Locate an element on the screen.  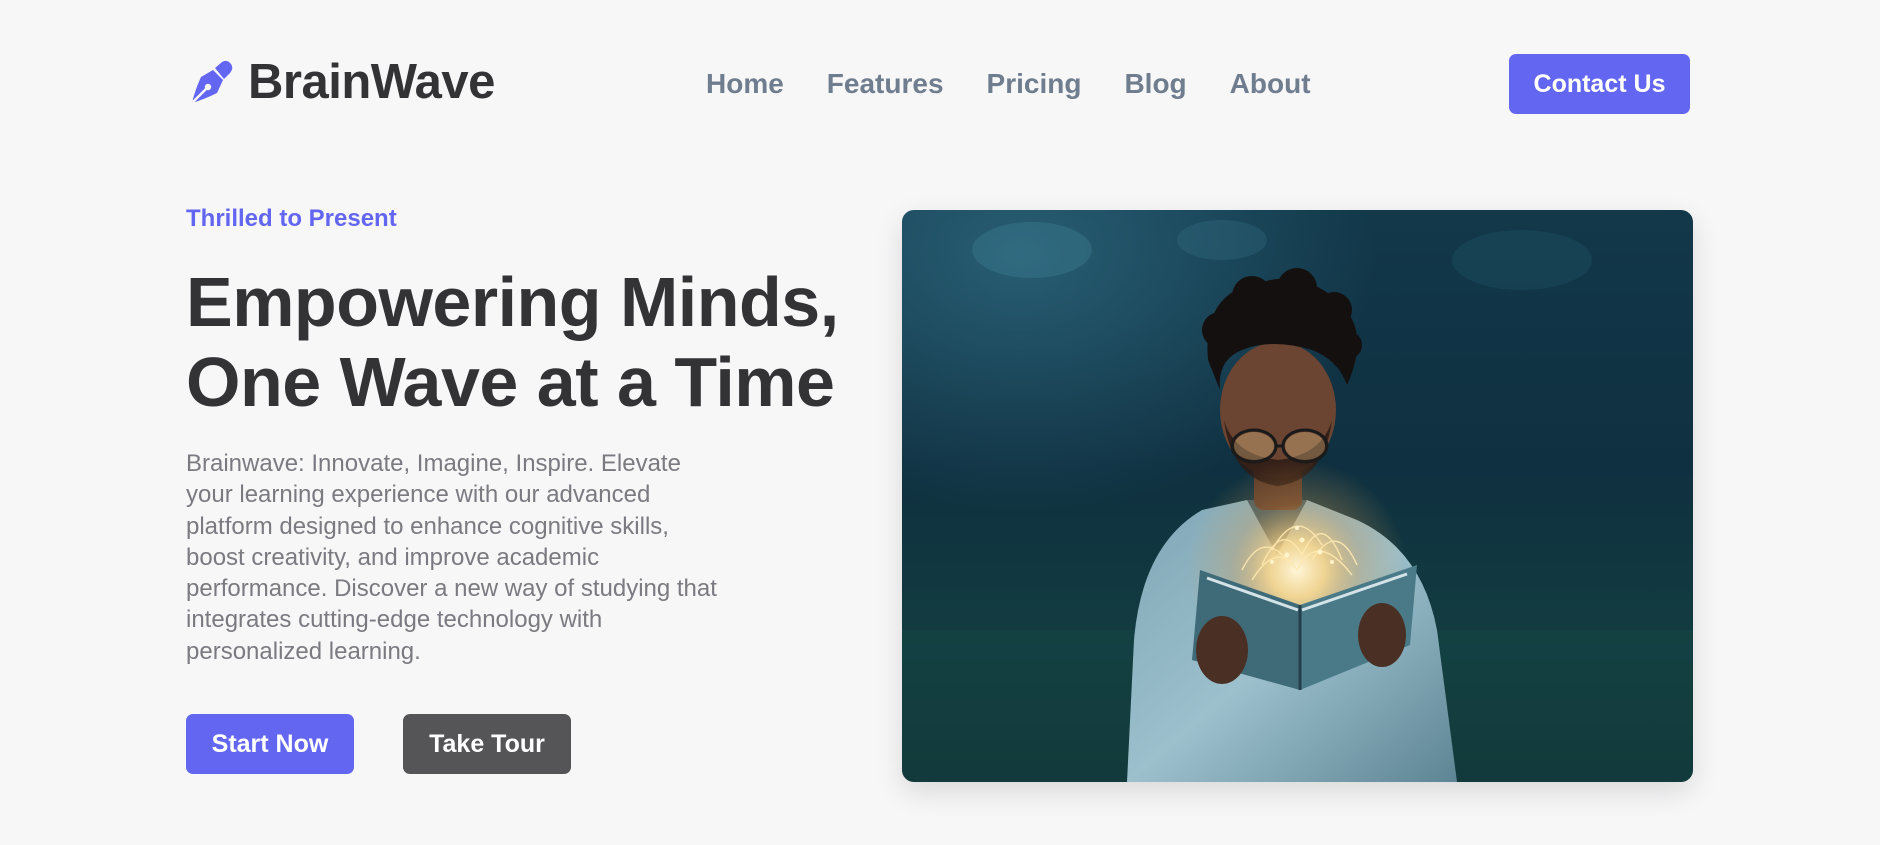
take-tour-button: Take Tour is located at coordinates (487, 744).